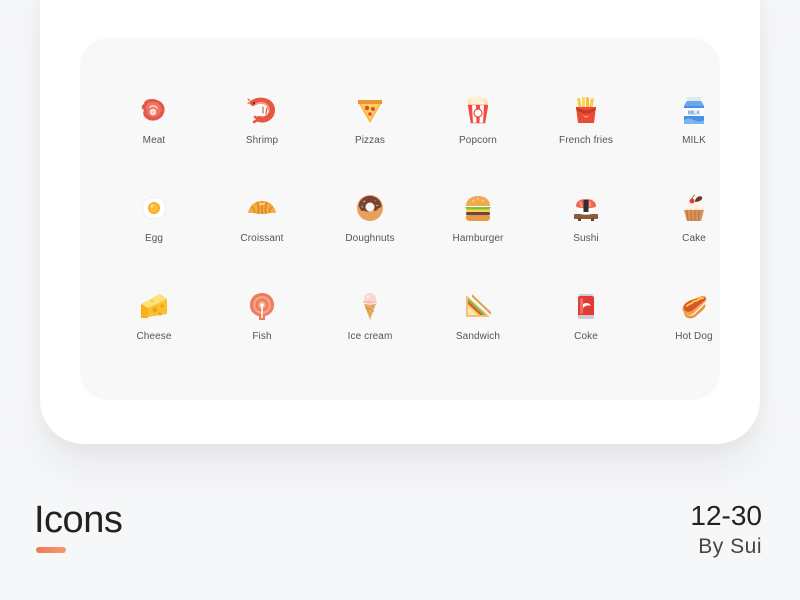 This screenshot has width=800, height=600. Describe the element at coordinates (262, 306) in the screenshot. I see `fish-icon` at that location.